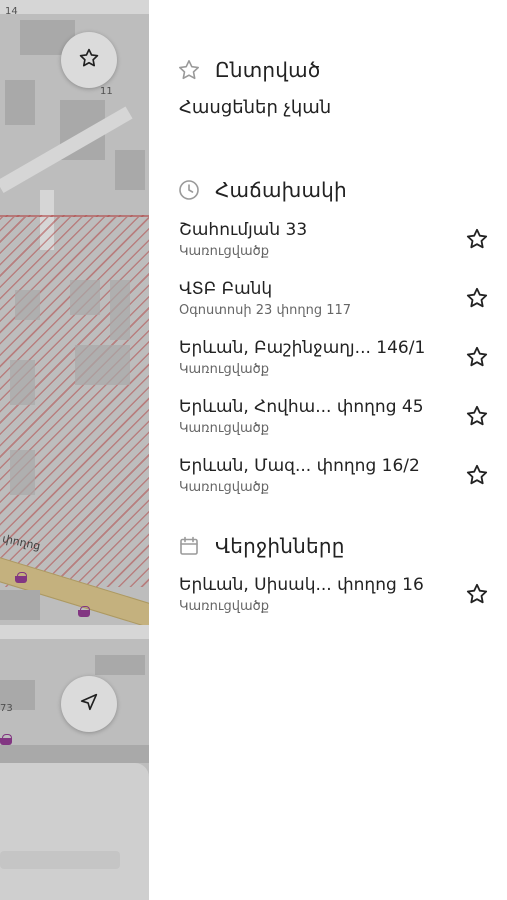  I want to click on star-outline-icon, so click(189, 70).